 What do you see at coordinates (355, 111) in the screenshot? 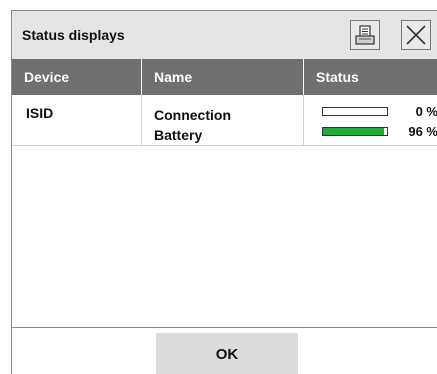
I see `connection-progress-bar` at bounding box center [355, 111].